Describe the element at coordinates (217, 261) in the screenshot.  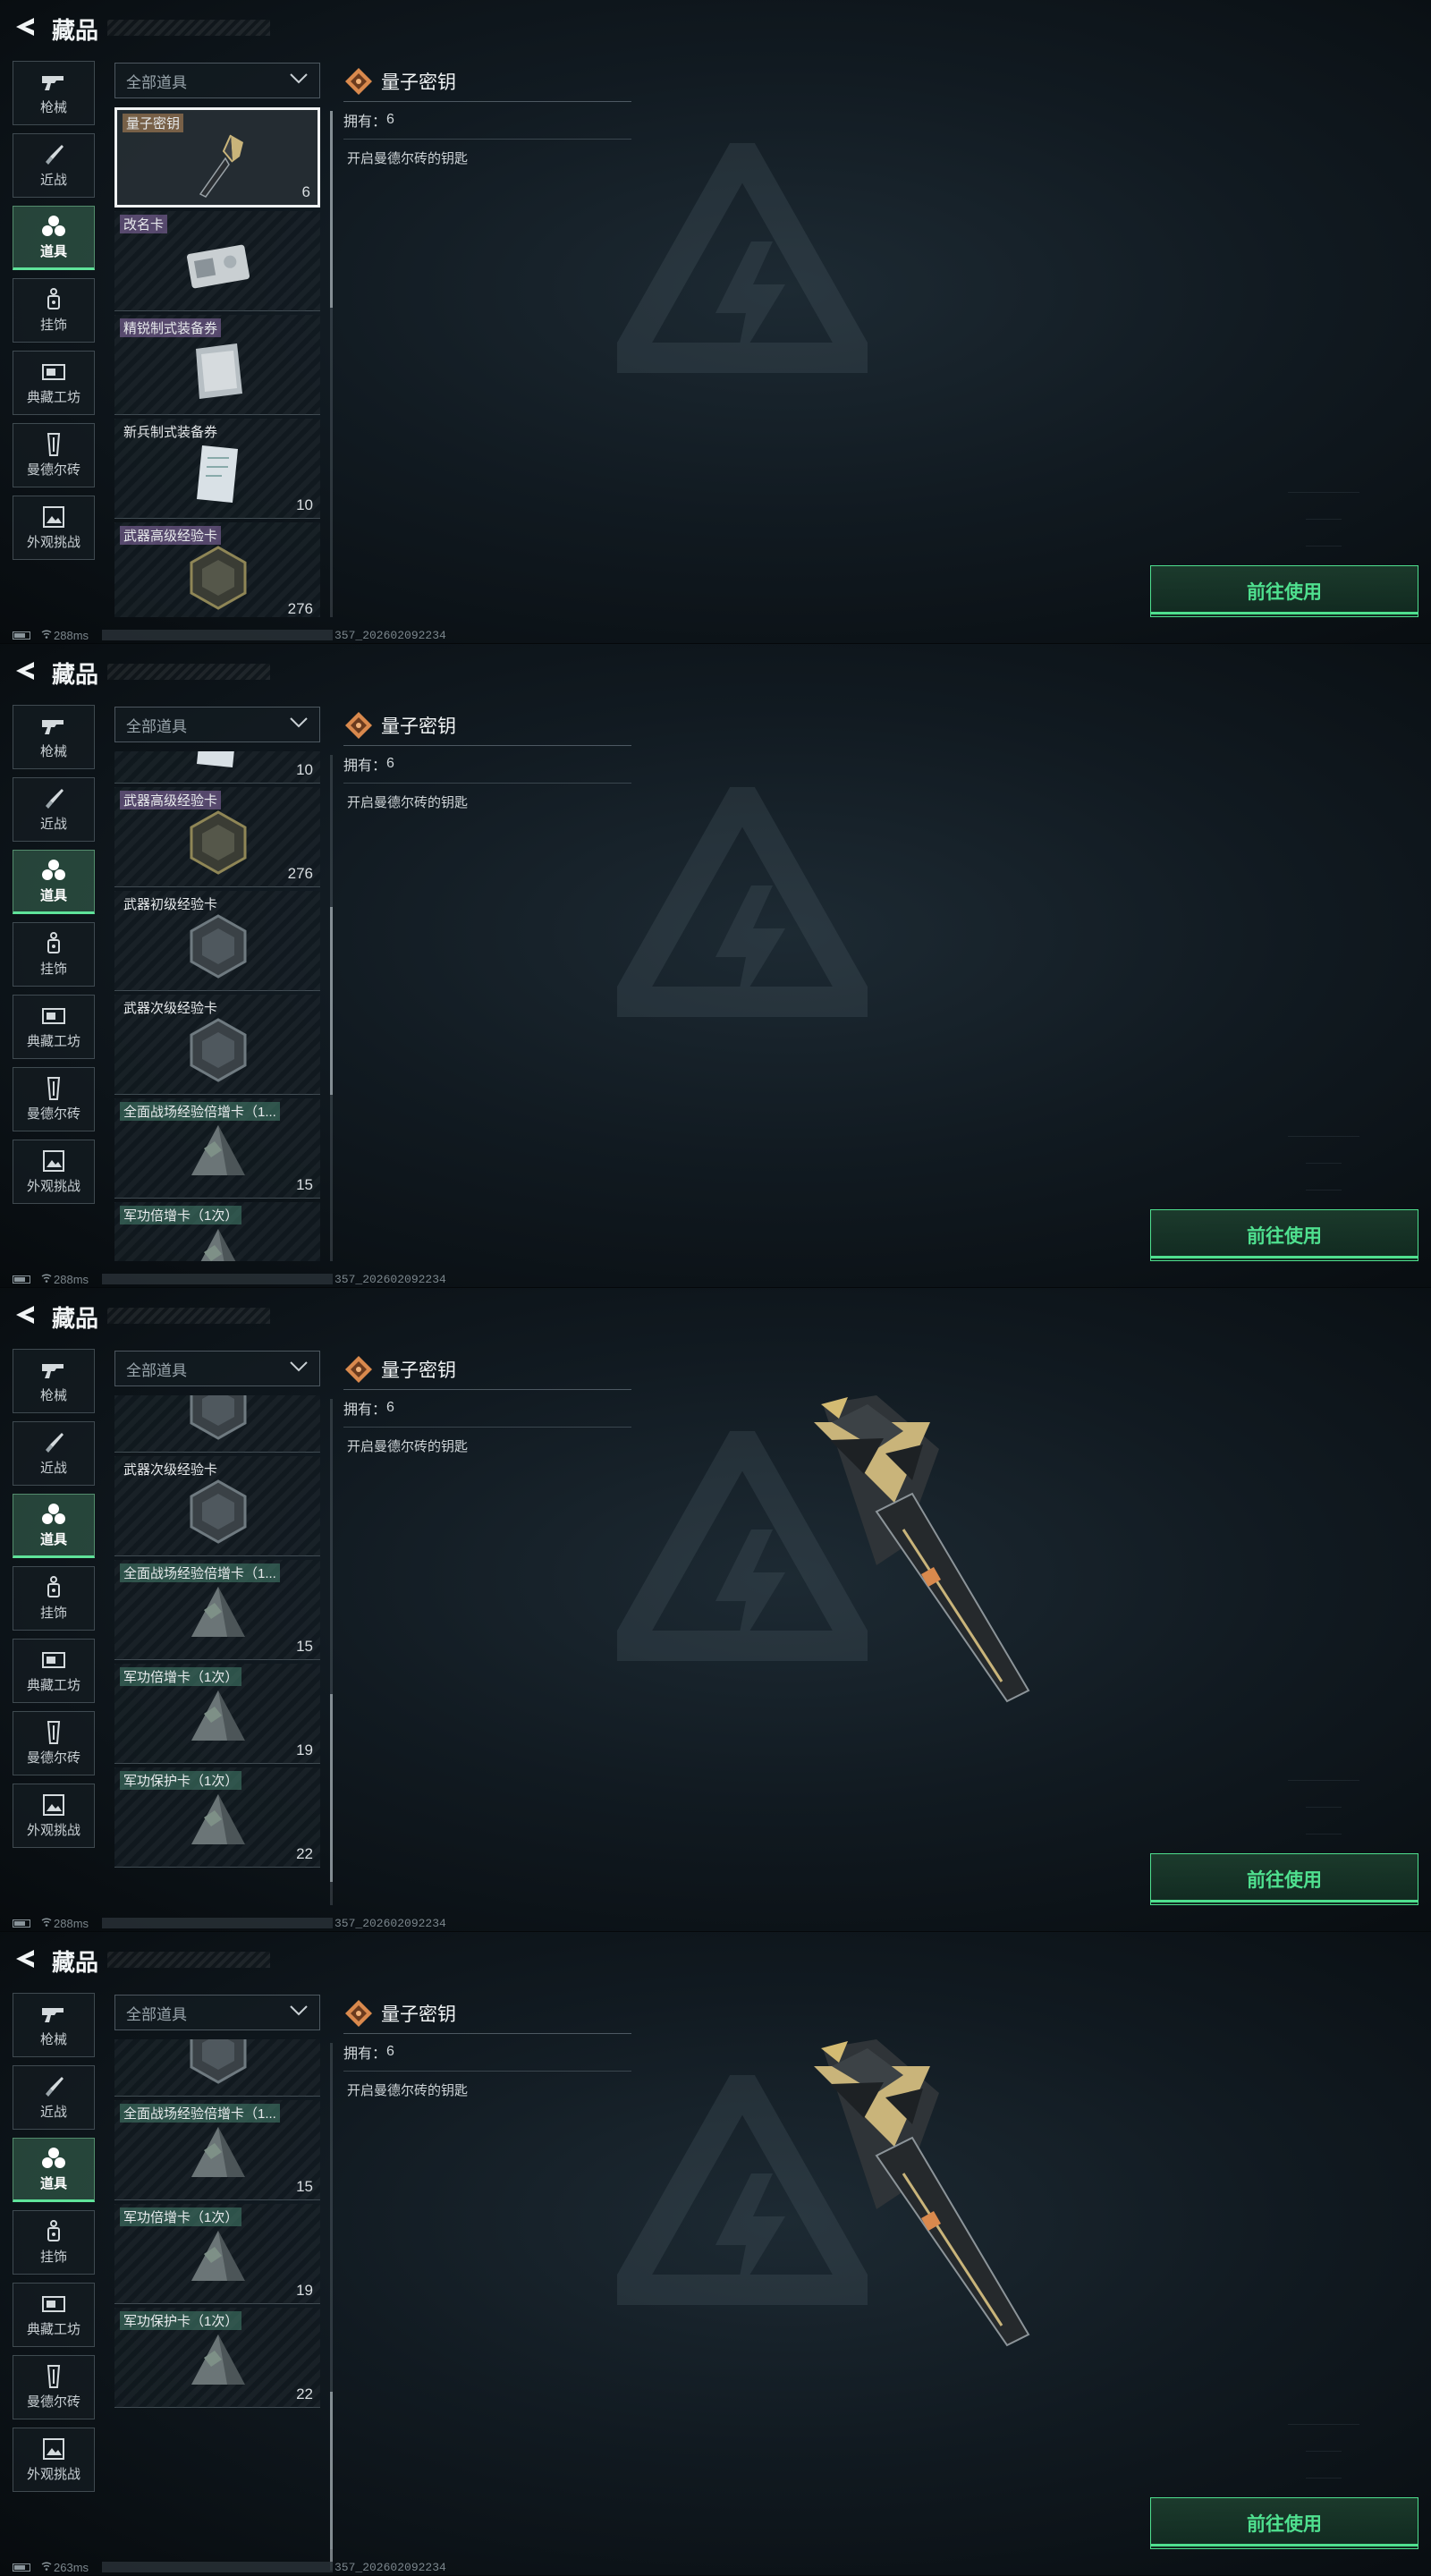
I see `item-card: 改名卡` at that location.